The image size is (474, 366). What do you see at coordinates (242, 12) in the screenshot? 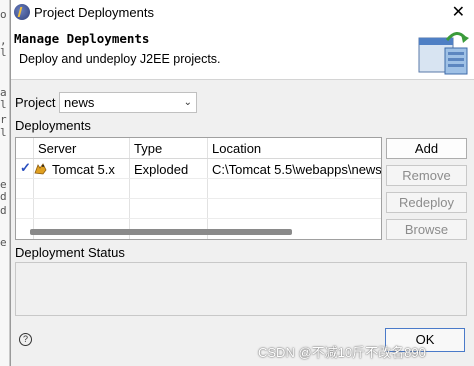
I see `title-bar: Project Deployments ✕` at bounding box center [242, 12].